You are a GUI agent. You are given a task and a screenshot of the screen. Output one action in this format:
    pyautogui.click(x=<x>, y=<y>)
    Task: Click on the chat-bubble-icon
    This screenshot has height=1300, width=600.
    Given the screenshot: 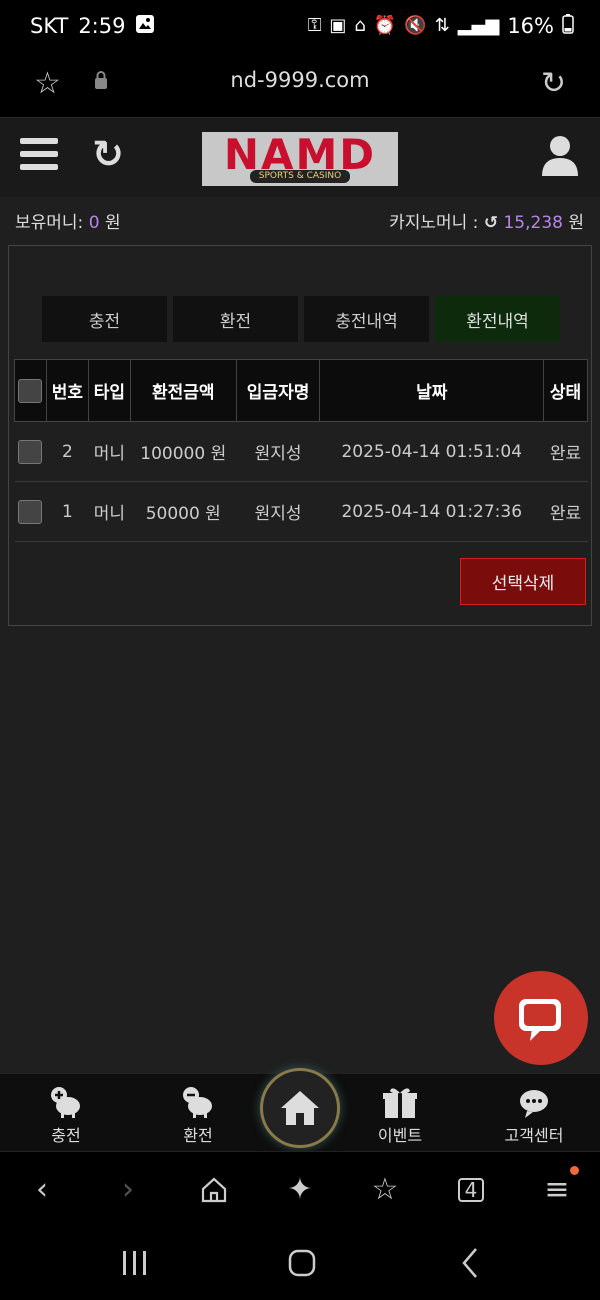 What is the action you would take?
    pyautogui.click(x=540, y=1020)
    